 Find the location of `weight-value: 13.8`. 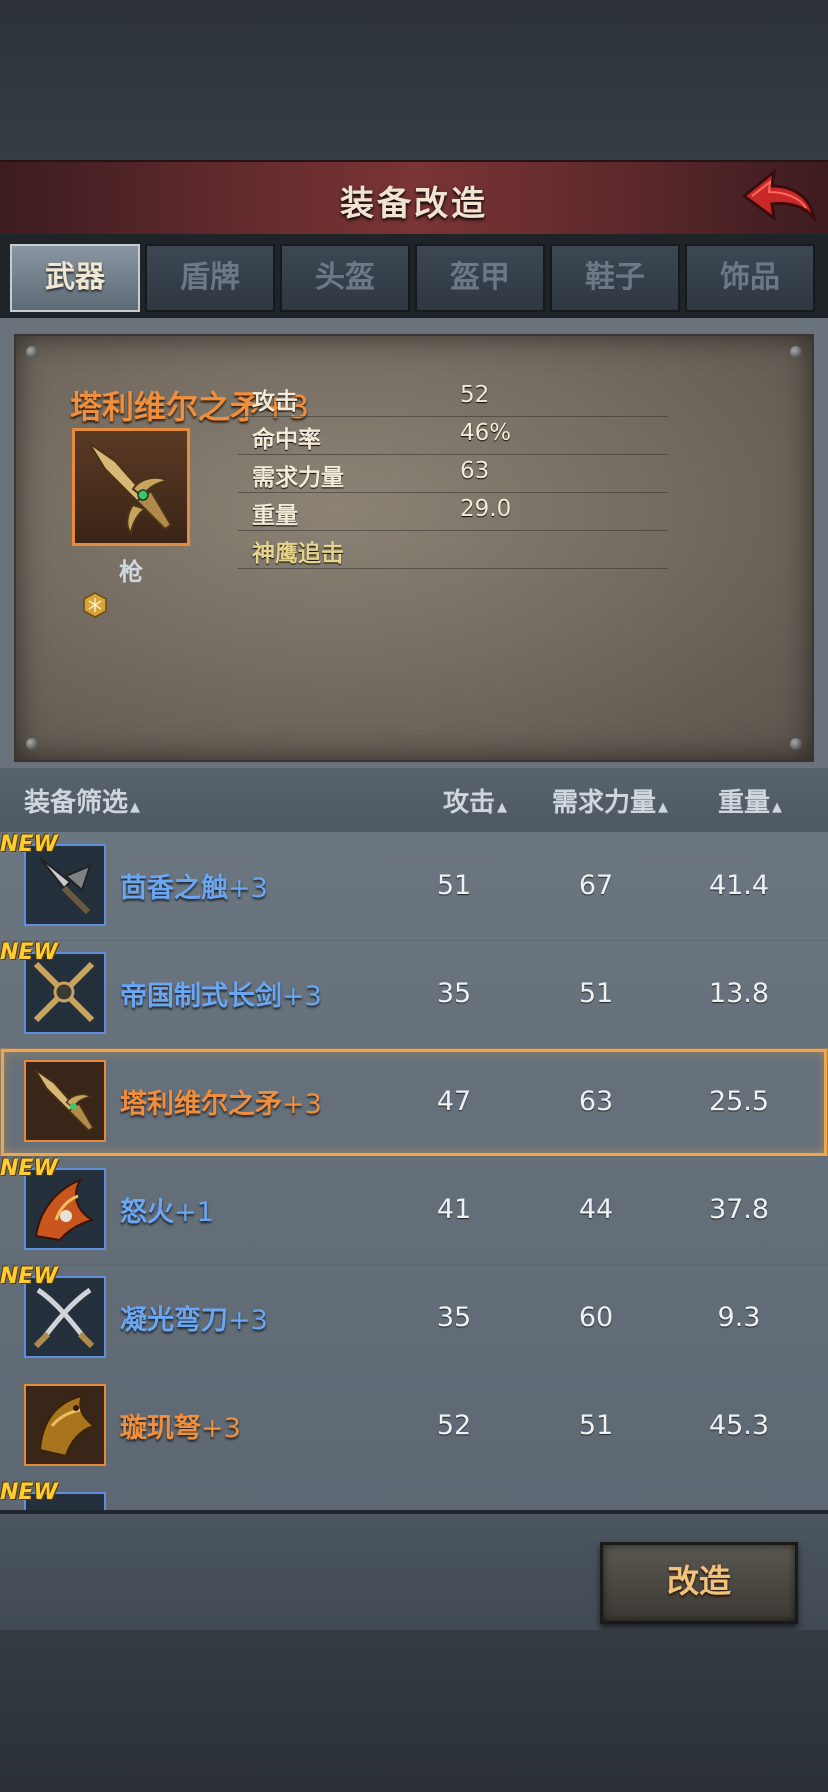

weight-value: 13.8 is located at coordinates (739, 993).